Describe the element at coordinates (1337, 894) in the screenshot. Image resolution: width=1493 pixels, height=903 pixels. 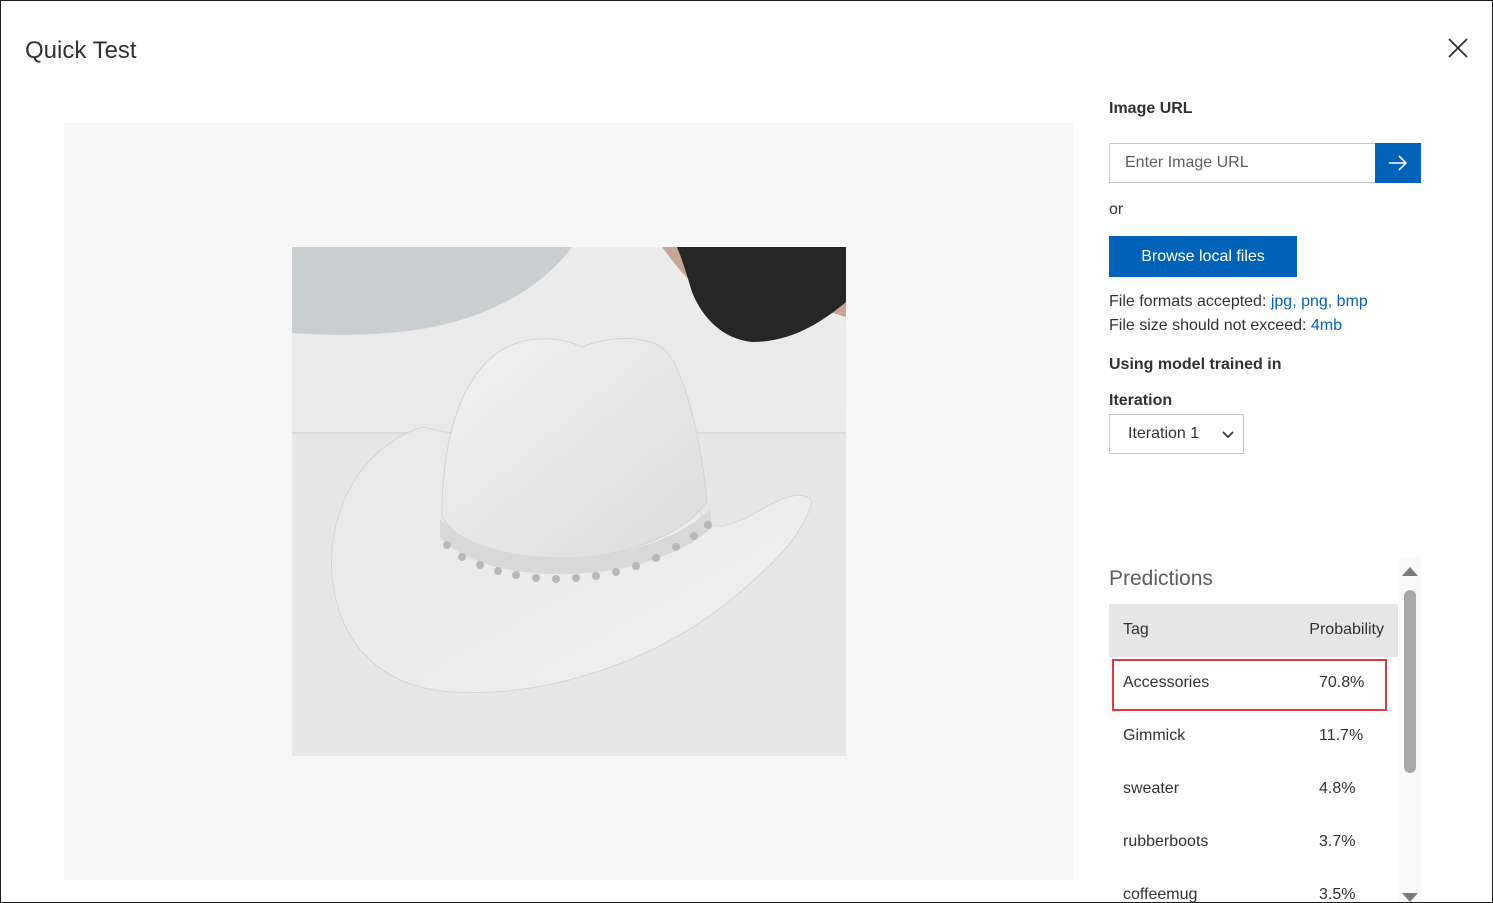
I see `prediction-probability: 3.5%` at that location.